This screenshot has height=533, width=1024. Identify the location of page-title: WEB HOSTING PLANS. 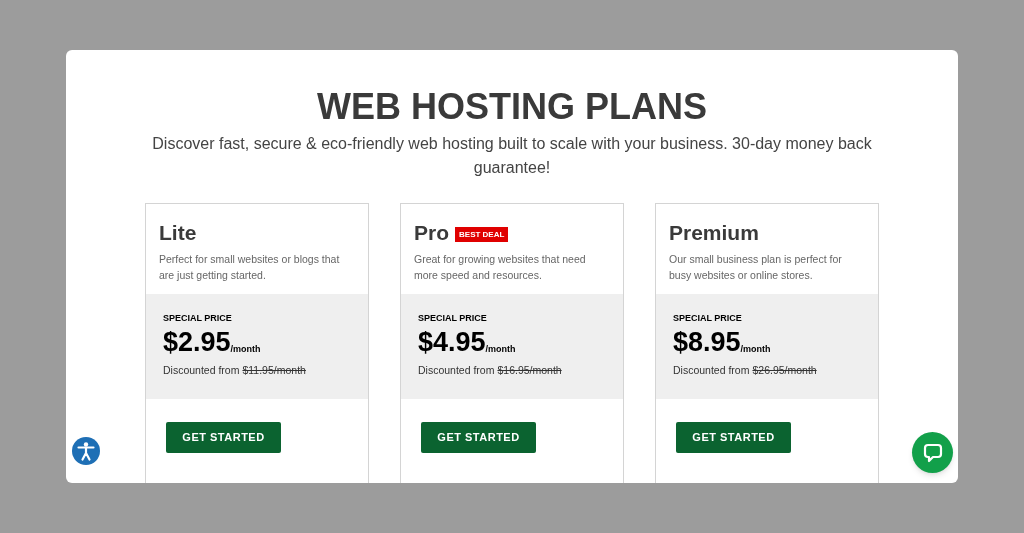
(512, 107).